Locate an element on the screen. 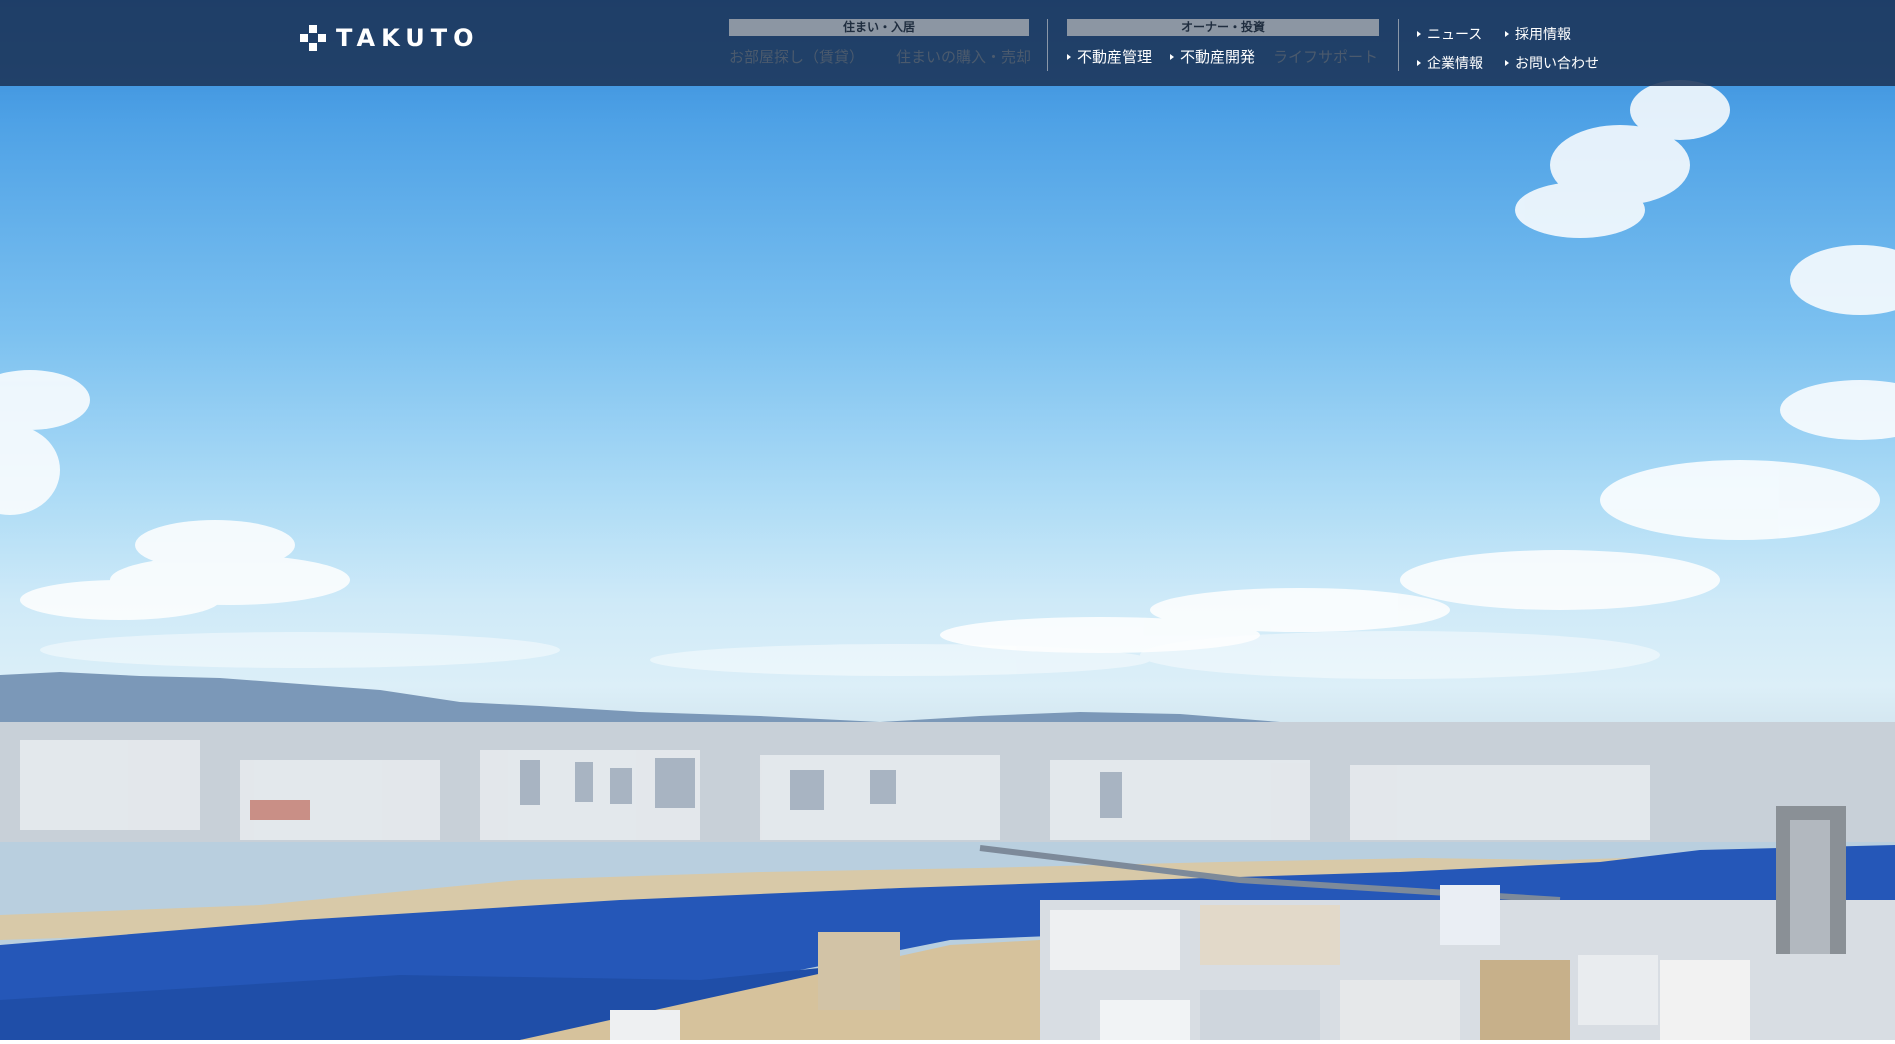 Image resolution: width=1895 pixels, height=1044 pixels. nav-link-news: ニュース is located at coordinates (1461, 34).